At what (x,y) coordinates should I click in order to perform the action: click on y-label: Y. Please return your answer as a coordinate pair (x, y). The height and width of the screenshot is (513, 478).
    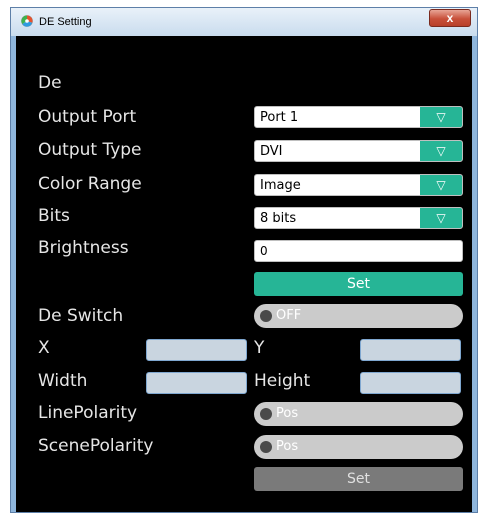
    Looking at the image, I should click on (259, 348).